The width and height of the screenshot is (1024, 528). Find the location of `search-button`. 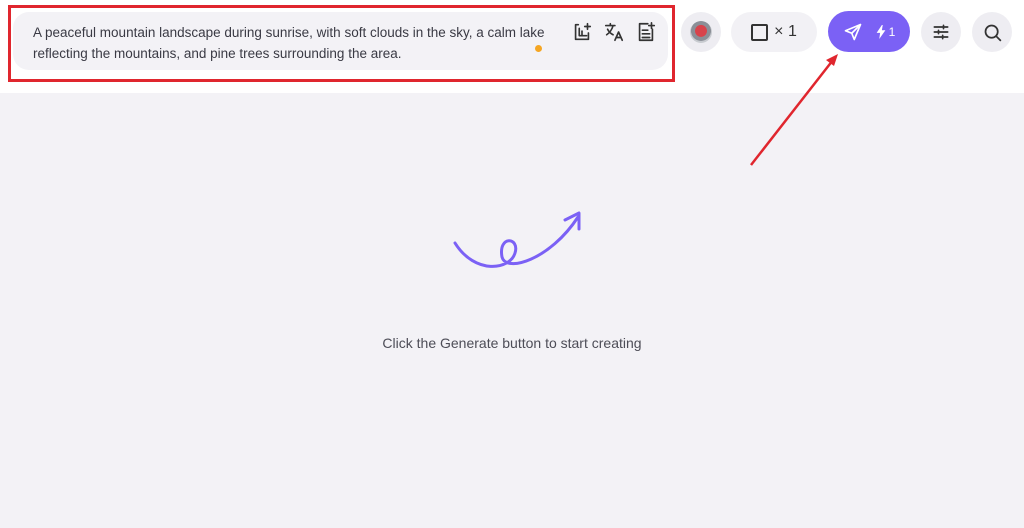

search-button is located at coordinates (992, 32).